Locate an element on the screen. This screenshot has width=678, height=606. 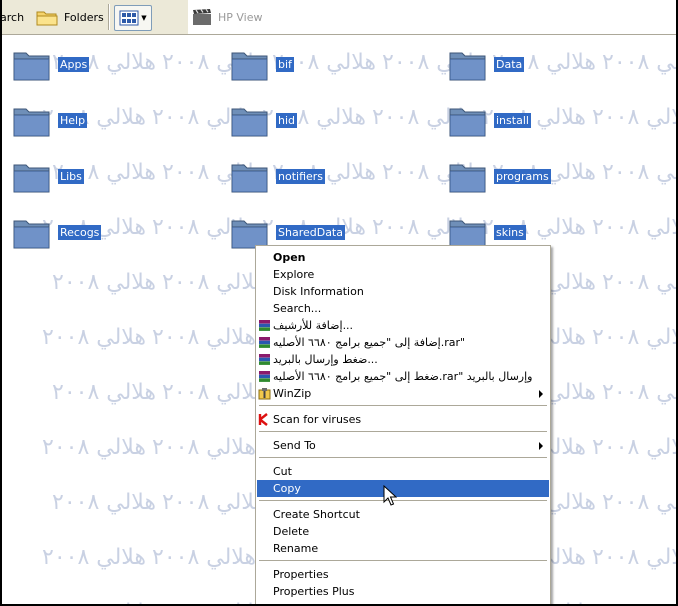
chevron-down-icon: ▼ is located at coordinates (144, 18).